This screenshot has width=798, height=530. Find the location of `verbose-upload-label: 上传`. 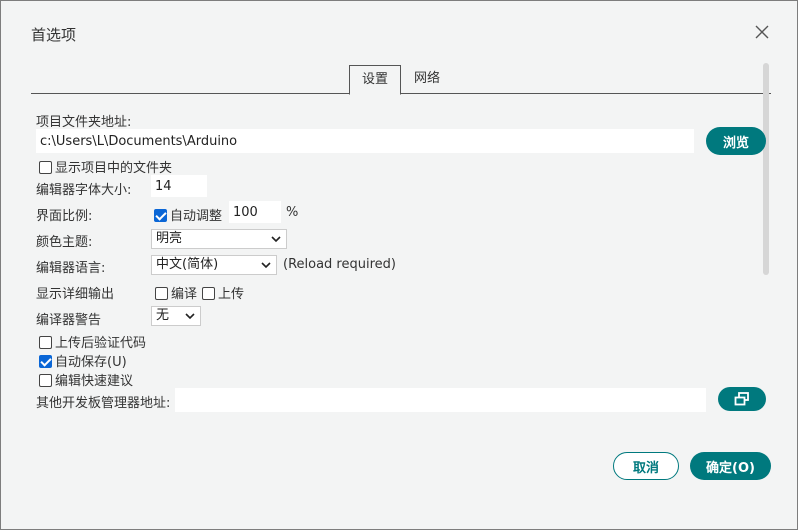

verbose-upload-label: 上传 is located at coordinates (231, 294).